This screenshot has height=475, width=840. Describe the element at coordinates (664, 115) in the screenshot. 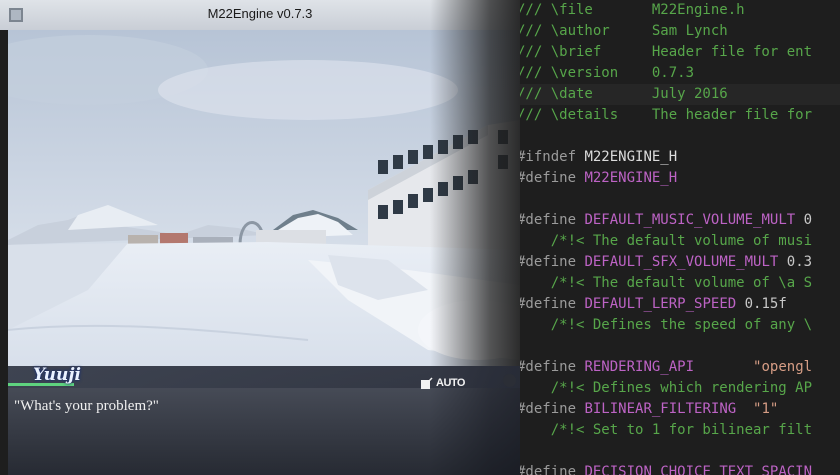

I see `code-line: /// \details The header file for` at that location.